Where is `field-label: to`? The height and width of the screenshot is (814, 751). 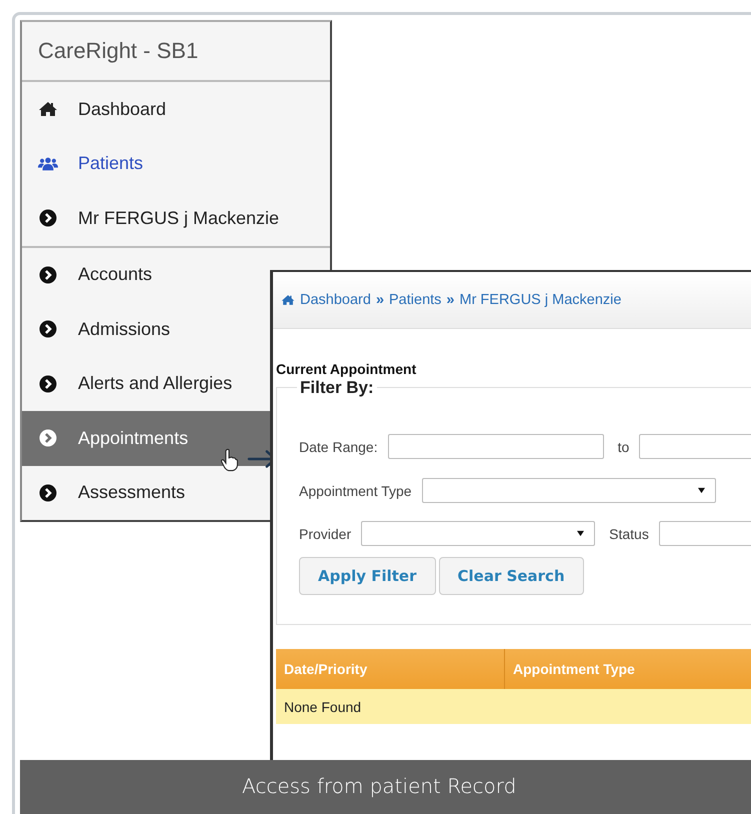
field-label: to is located at coordinates (624, 446).